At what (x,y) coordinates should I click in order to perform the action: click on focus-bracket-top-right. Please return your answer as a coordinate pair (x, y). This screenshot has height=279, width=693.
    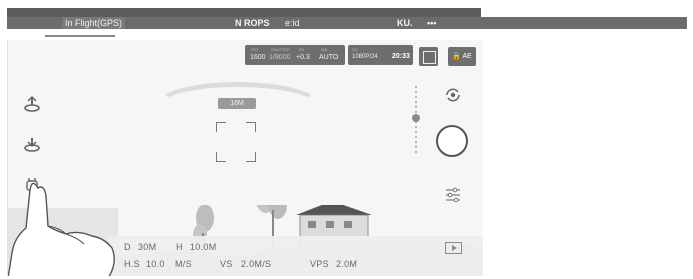
    Looking at the image, I should click on (251, 127).